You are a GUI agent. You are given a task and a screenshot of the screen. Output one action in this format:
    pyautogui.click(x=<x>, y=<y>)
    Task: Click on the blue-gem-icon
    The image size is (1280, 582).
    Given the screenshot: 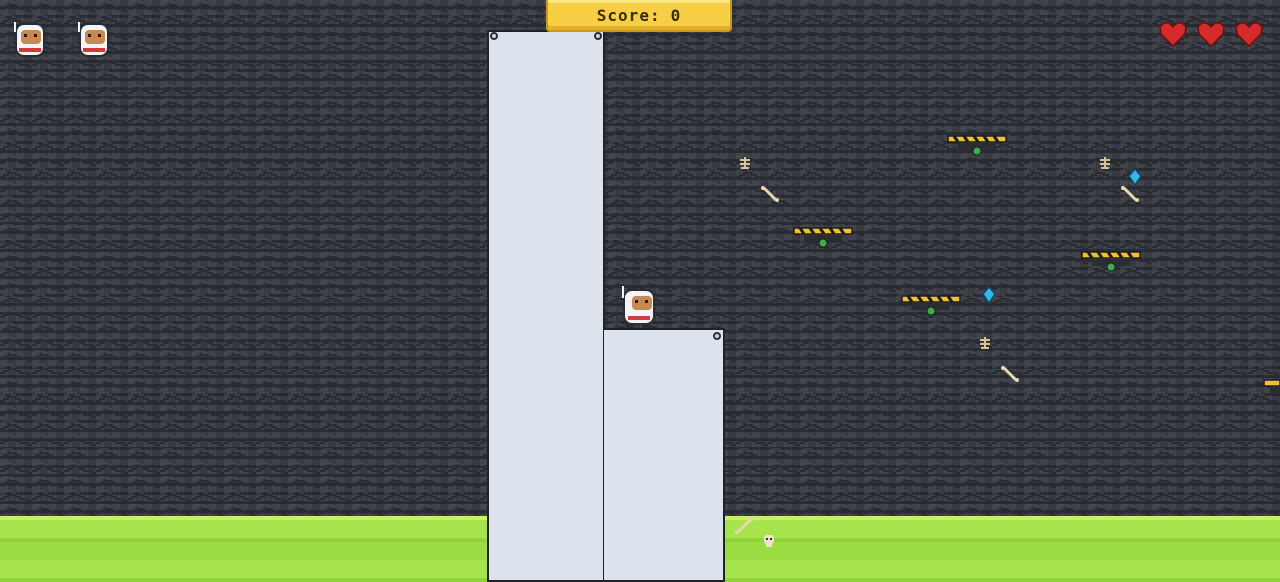 What is the action you would take?
    pyautogui.click(x=989, y=295)
    